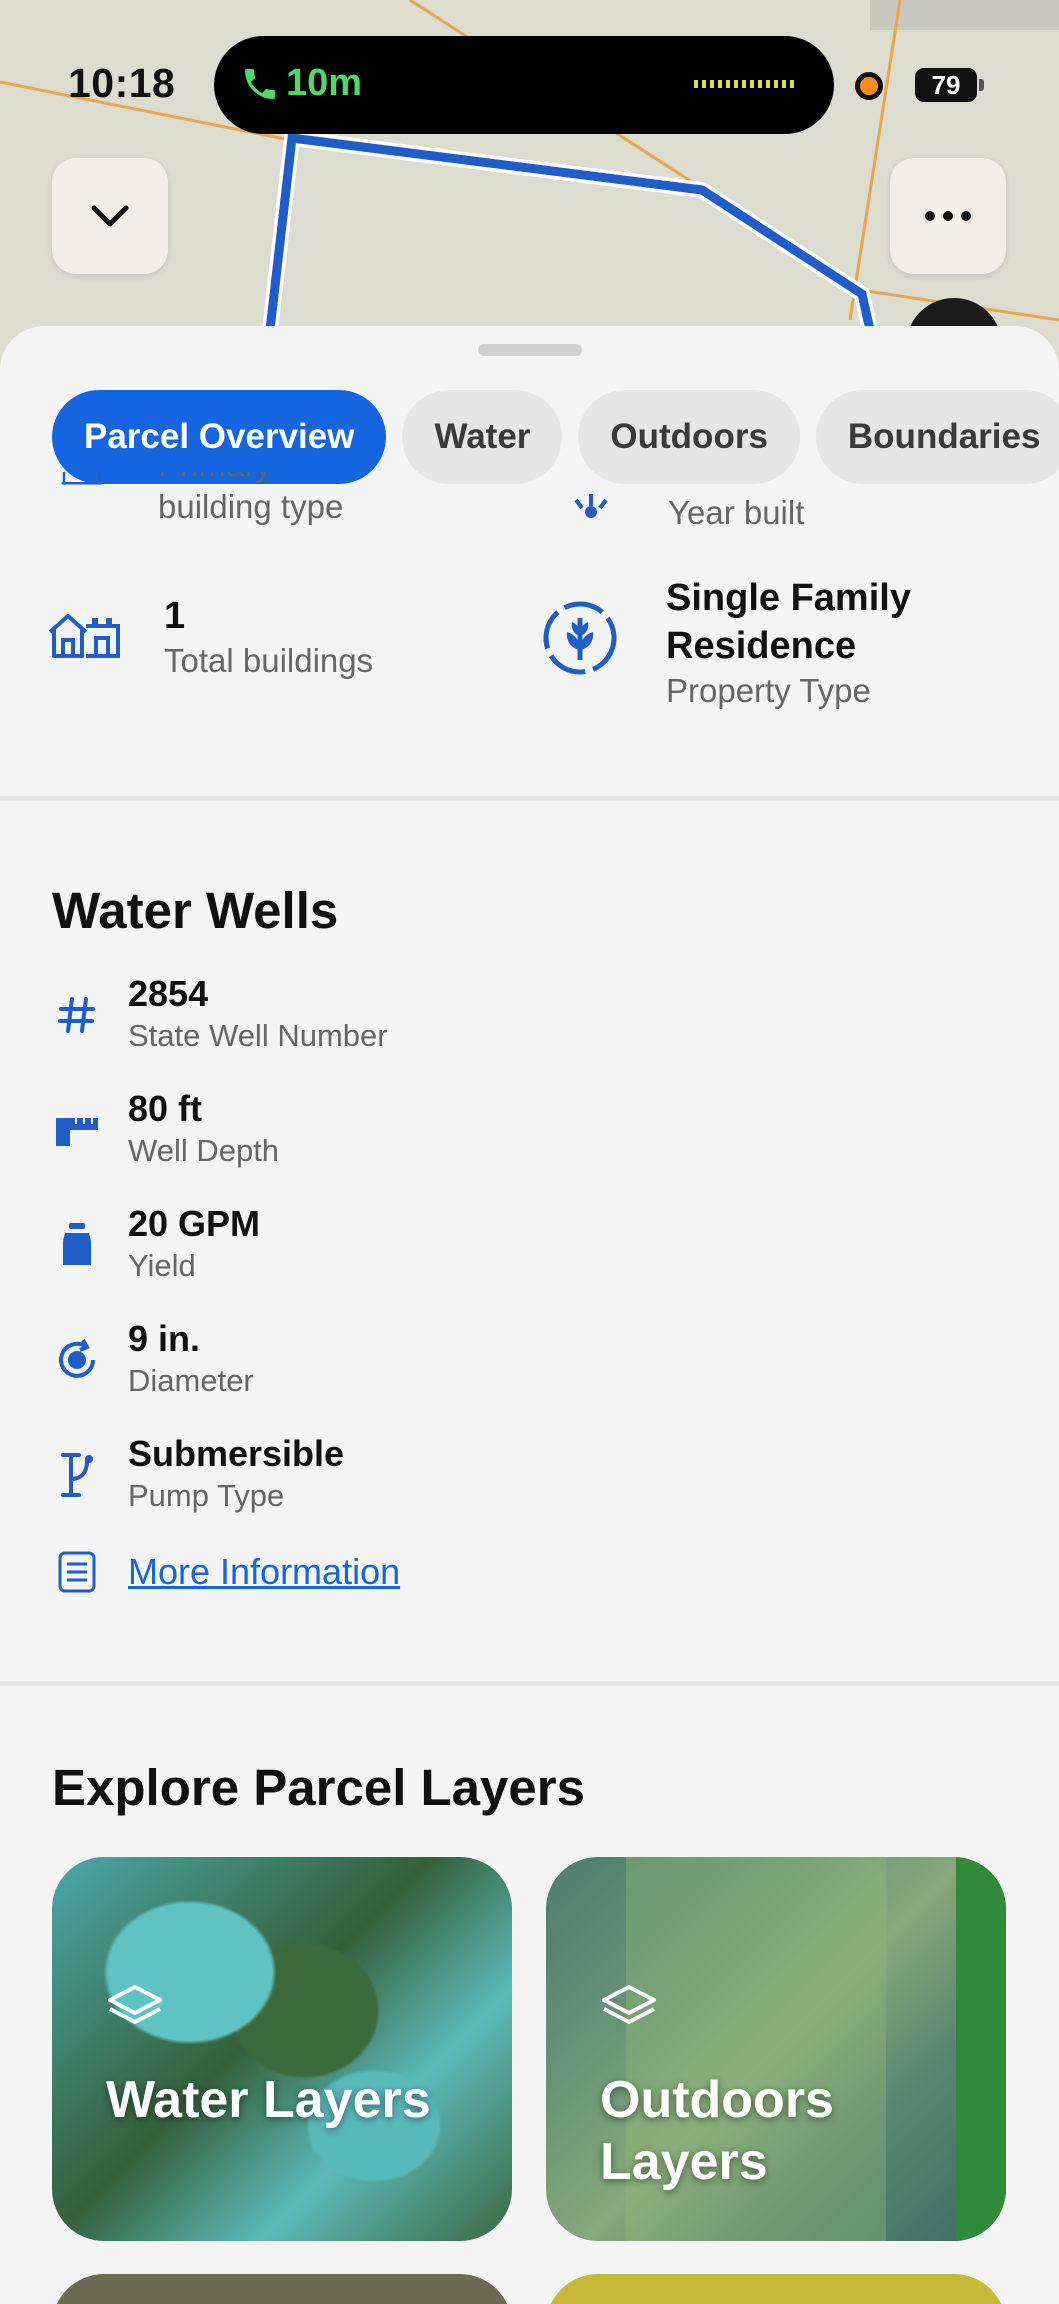 This screenshot has height=2304, width=1059. I want to click on audio-wave-icon, so click(746, 84).